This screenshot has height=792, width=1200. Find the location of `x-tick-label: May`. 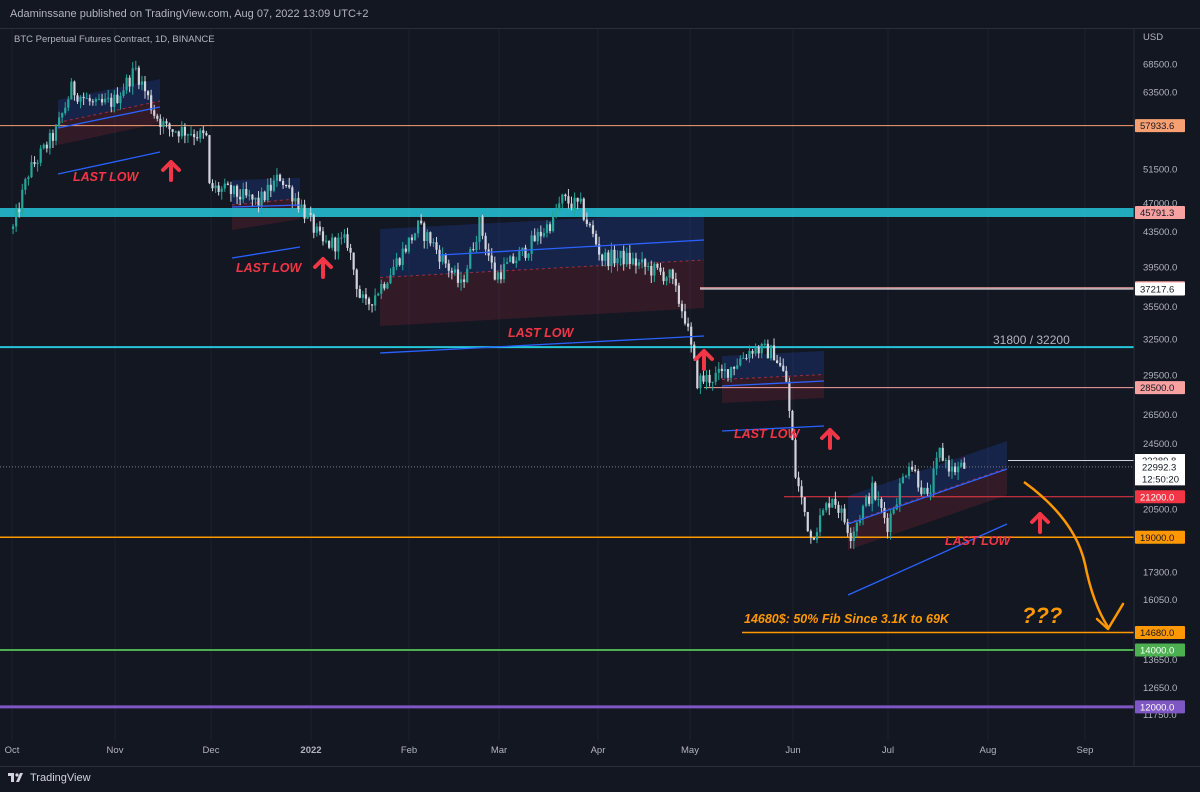

x-tick-label: May is located at coordinates (690, 750).